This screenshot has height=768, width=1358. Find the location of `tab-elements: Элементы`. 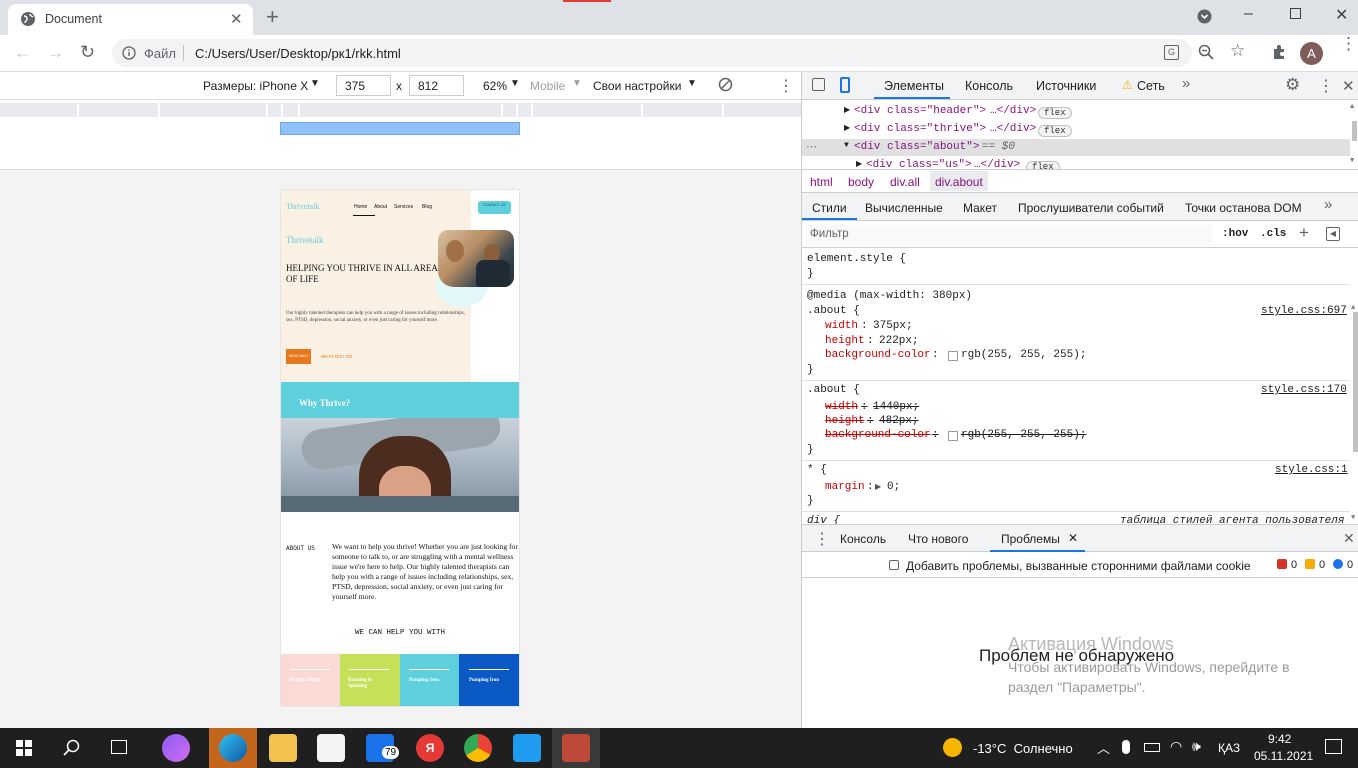

tab-elements: Элементы is located at coordinates (914, 86).